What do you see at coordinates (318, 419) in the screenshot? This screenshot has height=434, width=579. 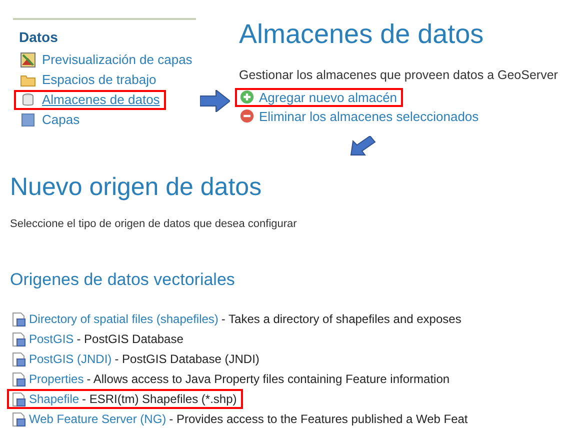 I see `source-description: - Provides access to the Features published a Web Feat` at bounding box center [318, 419].